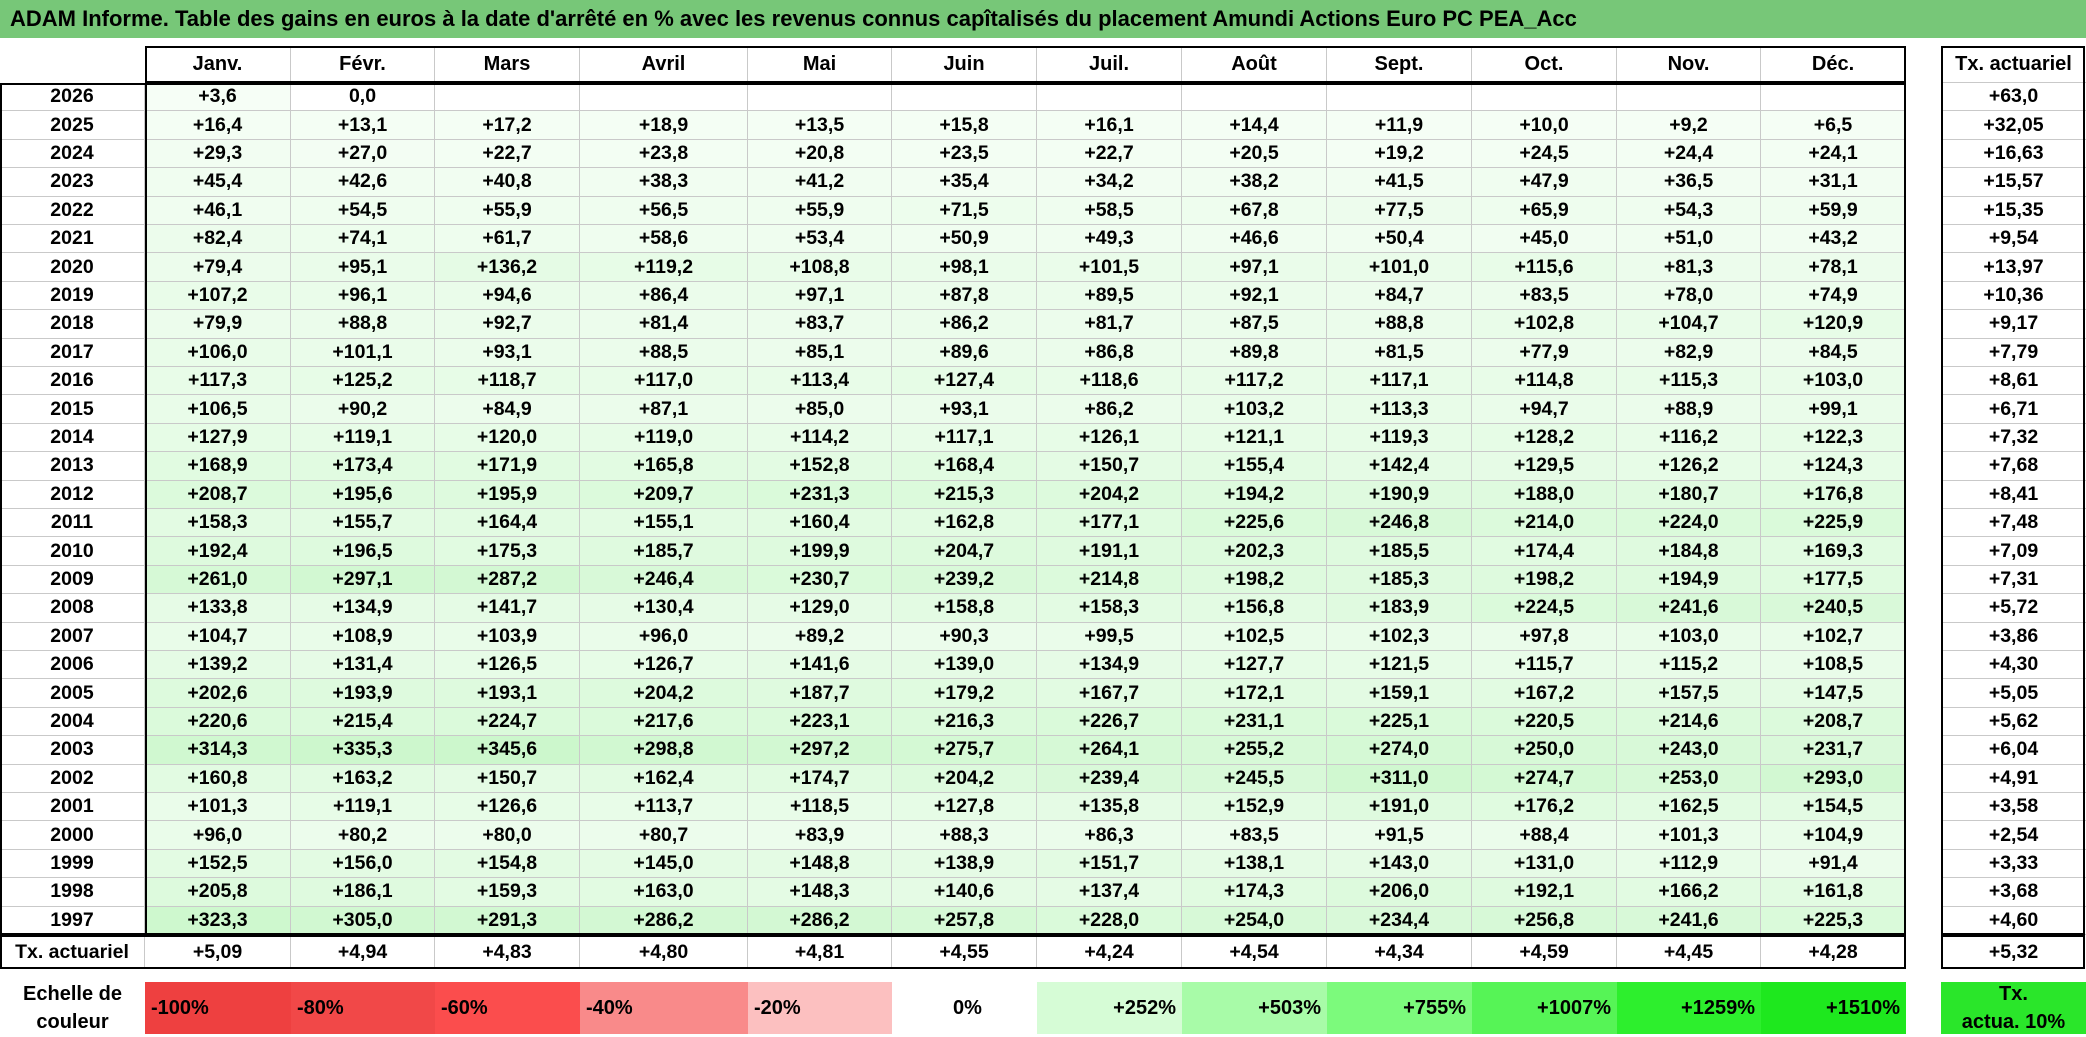 The height and width of the screenshot is (1037, 2086). Describe the element at coordinates (218, 239) in the screenshot. I see `gain-cell: +82,4` at that location.